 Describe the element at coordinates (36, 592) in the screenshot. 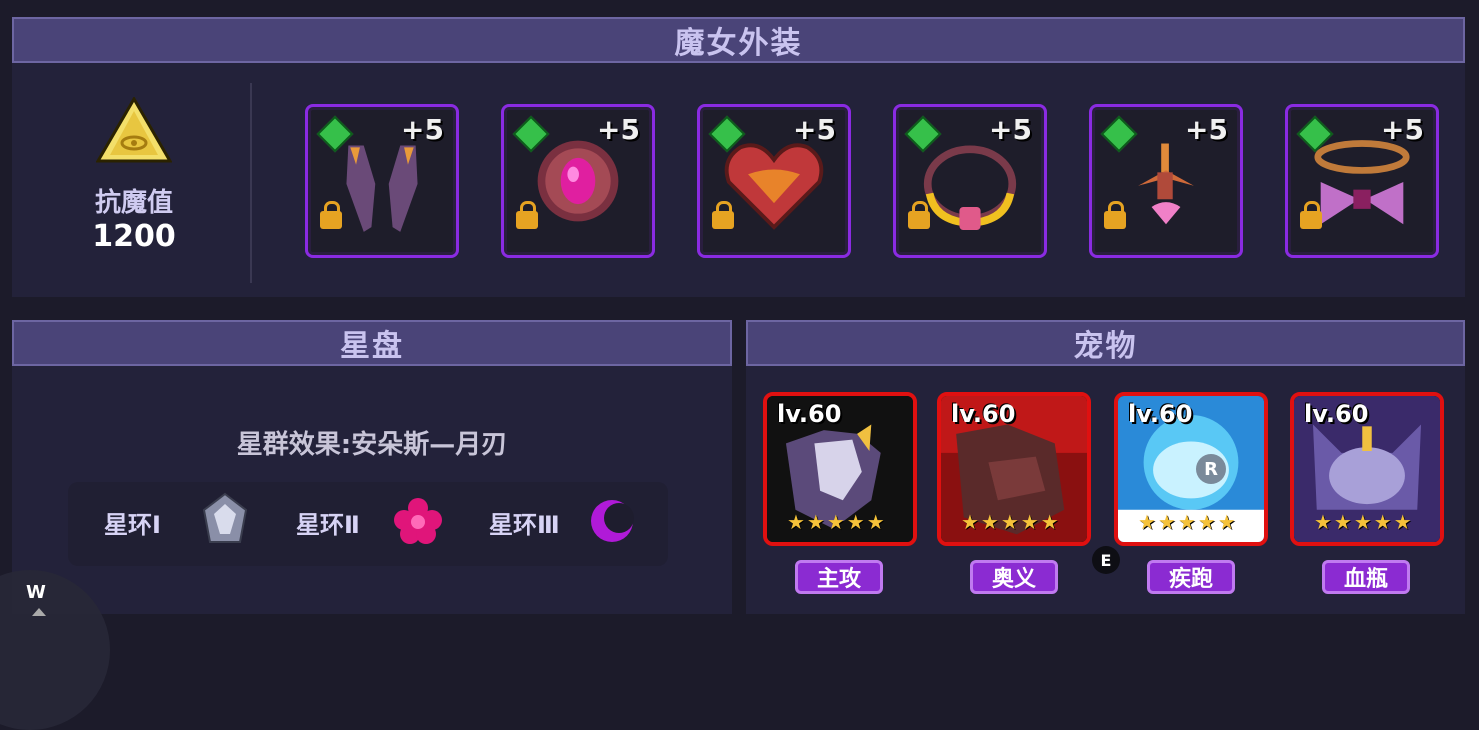

I see `key-hint-w: W` at that location.